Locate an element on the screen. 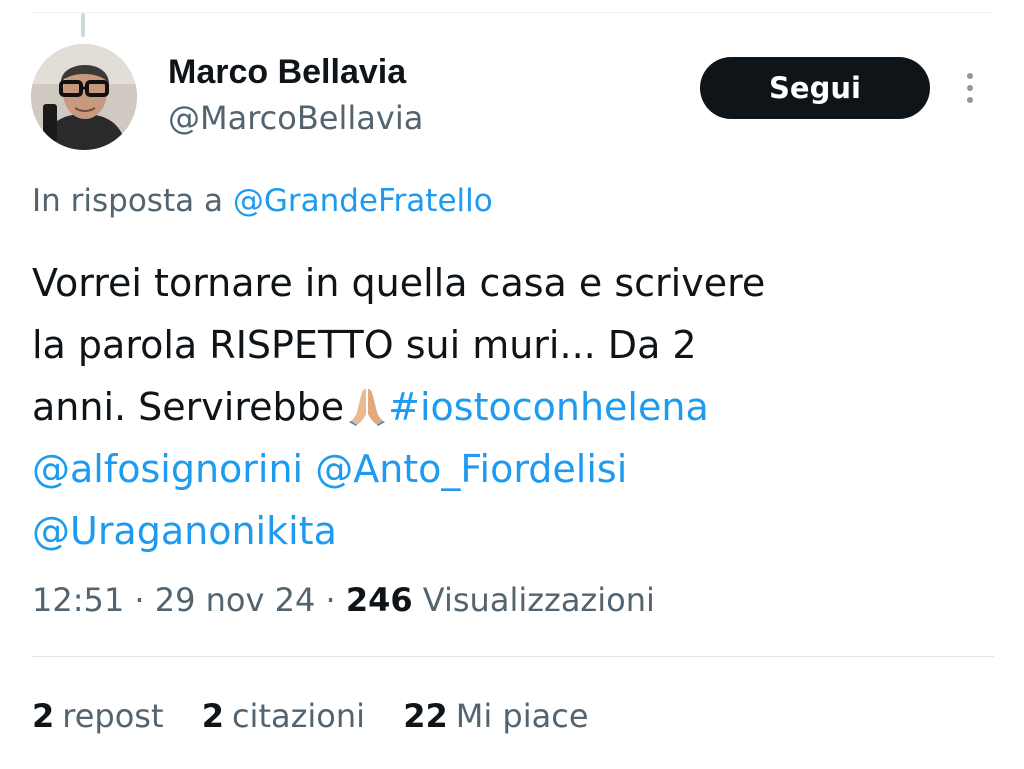 The width and height of the screenshot is (1024, 769). reply-handle-link: @GrandeFratello is located at coordinates (363, 201).